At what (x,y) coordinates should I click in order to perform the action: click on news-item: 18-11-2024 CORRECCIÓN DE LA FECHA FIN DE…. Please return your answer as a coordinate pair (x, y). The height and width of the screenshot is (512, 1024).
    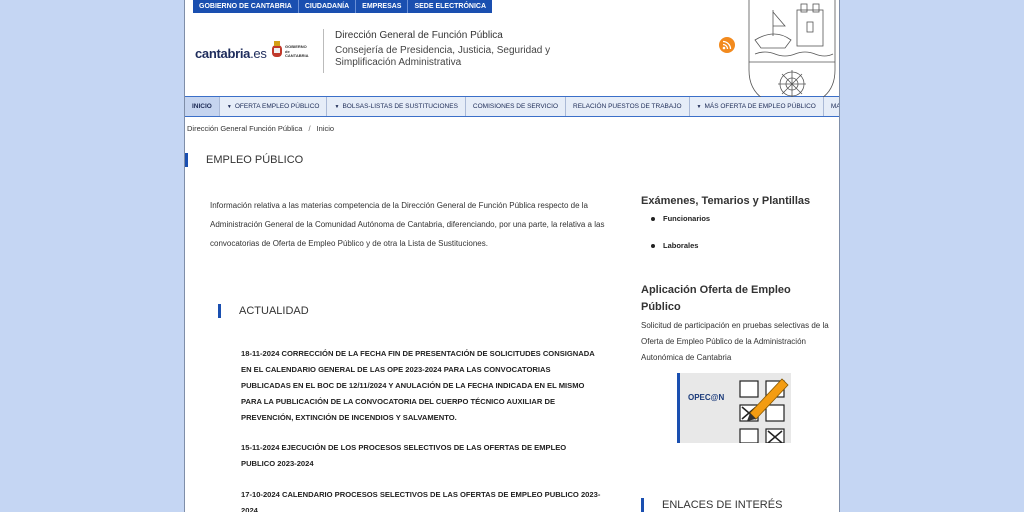
    Looking at the image, I should click on (421, 386).